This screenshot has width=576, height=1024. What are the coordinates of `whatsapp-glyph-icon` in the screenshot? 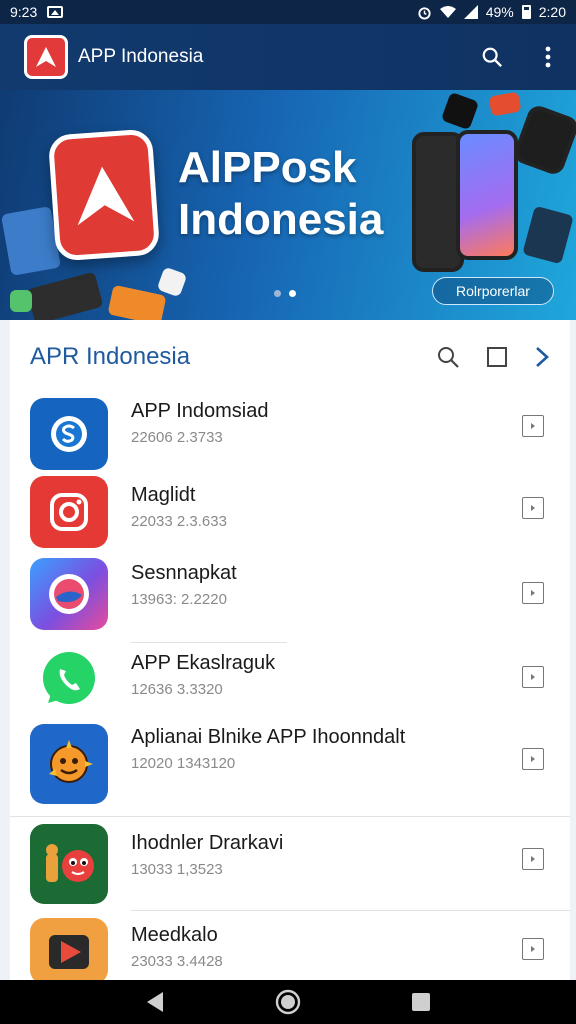 It's located at (69, 678).